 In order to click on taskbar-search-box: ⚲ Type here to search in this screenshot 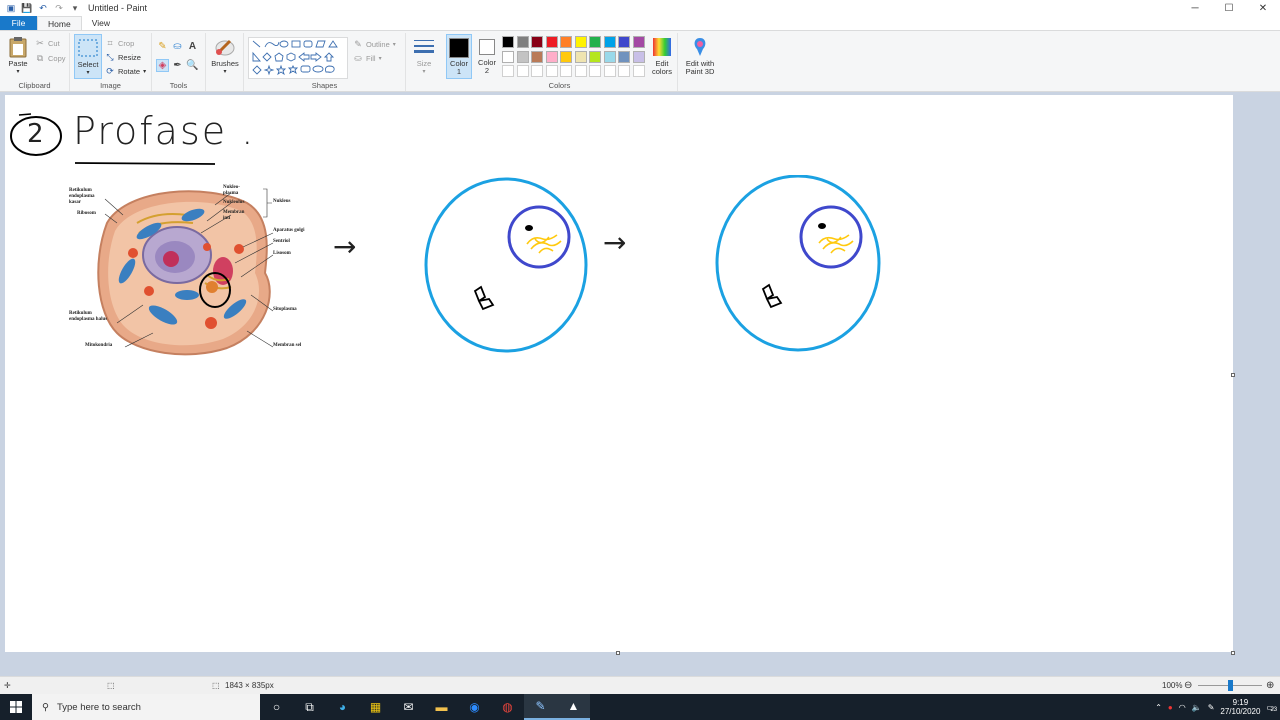, I will do `click(146, 707)`.